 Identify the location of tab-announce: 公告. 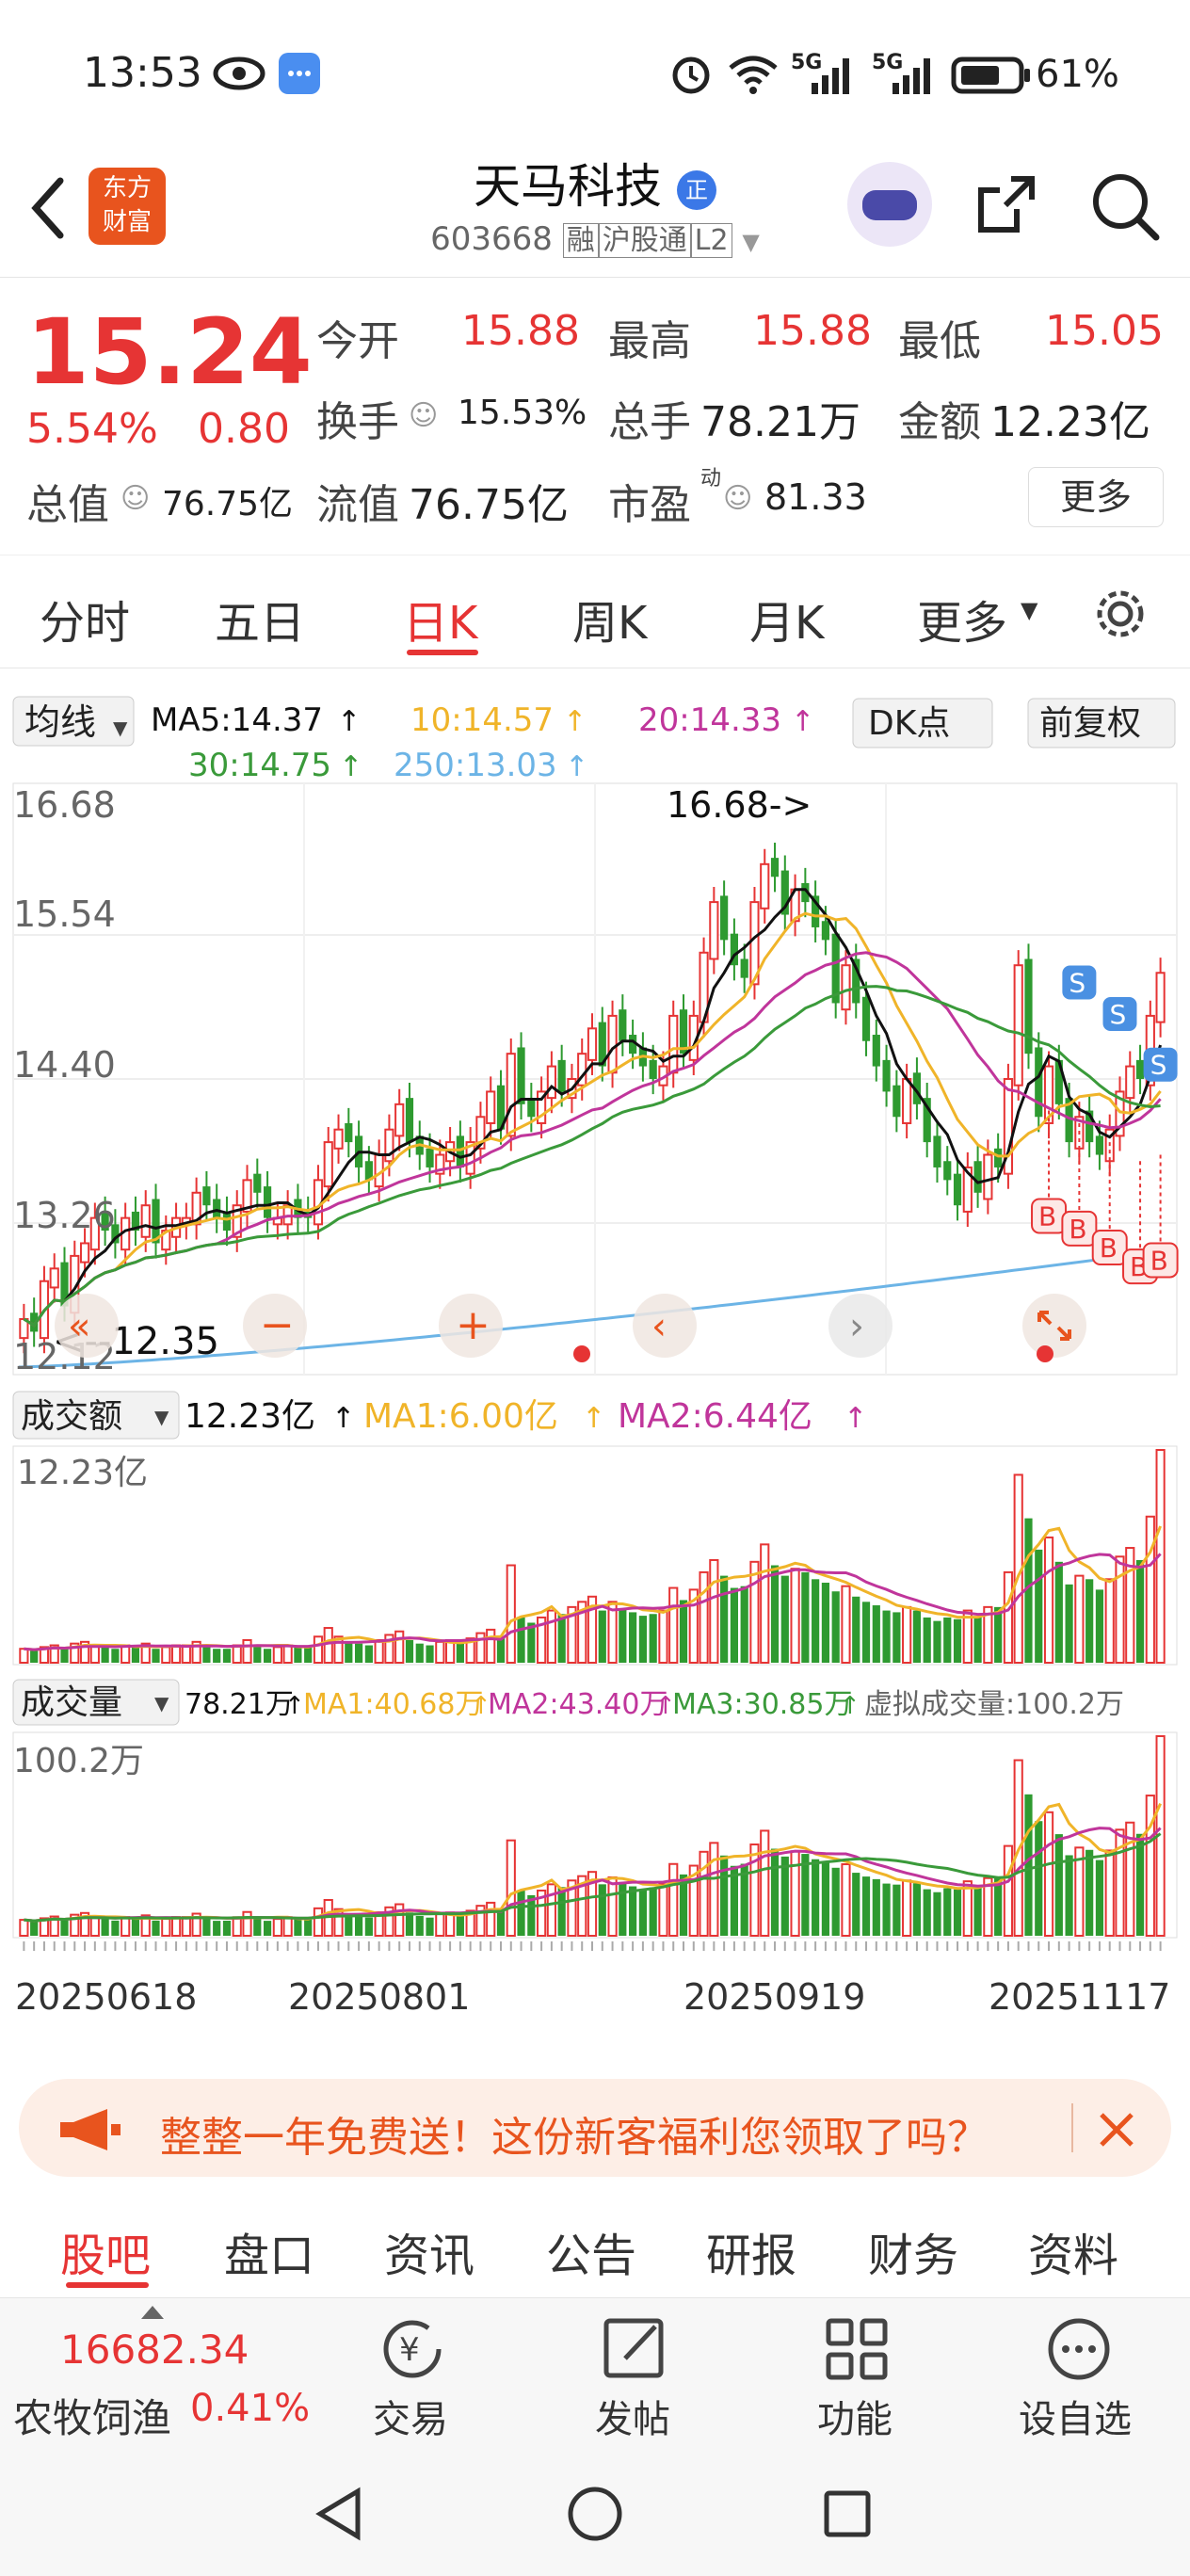
(591, 2251).